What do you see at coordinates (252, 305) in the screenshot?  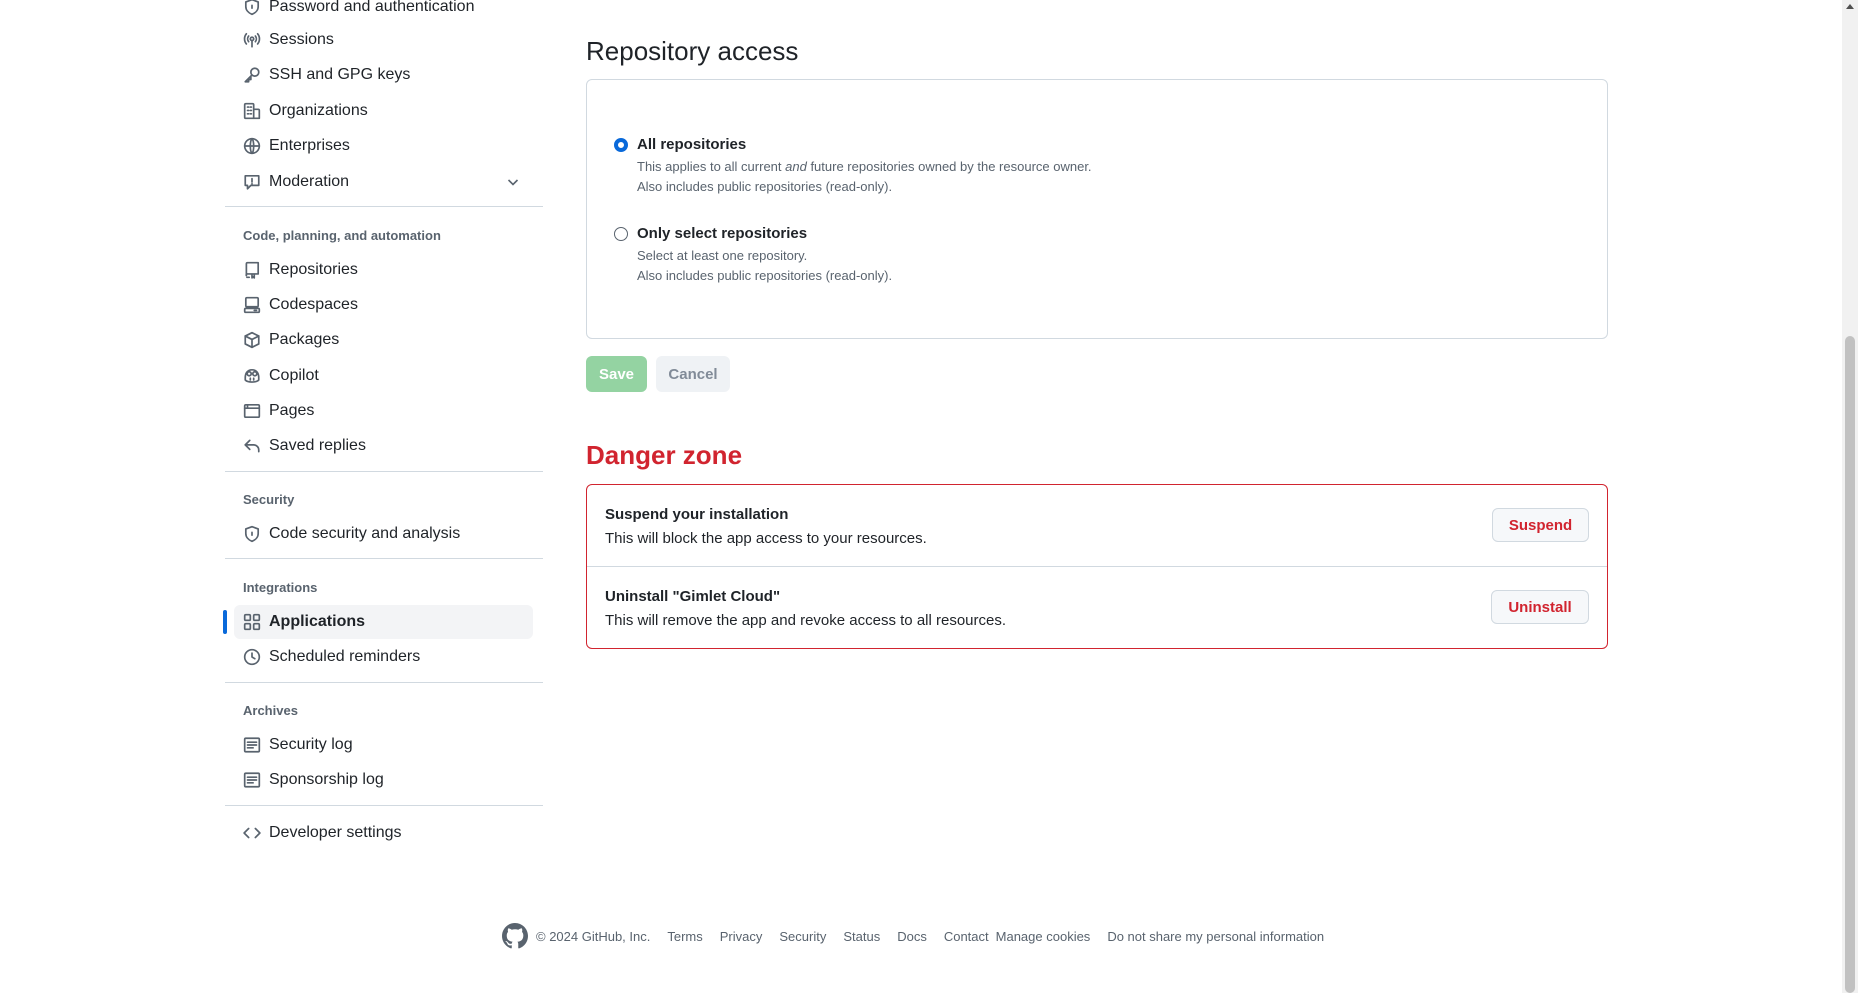 I see `codespaces-icon` at bounding box center [252, 305].